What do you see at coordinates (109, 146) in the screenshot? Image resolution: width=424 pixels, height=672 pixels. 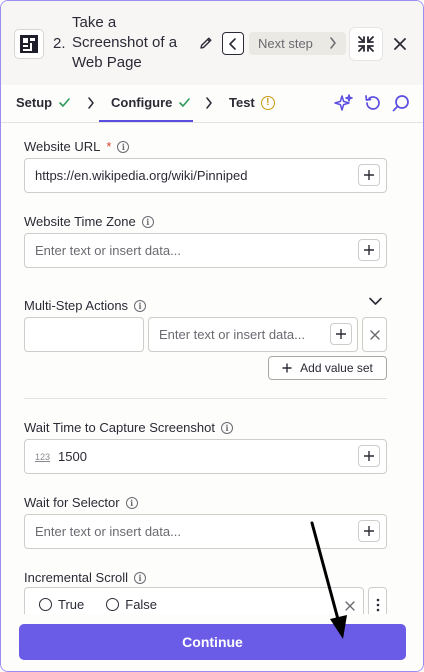 I see `required-marker: *` at bounding box center [109, 146].